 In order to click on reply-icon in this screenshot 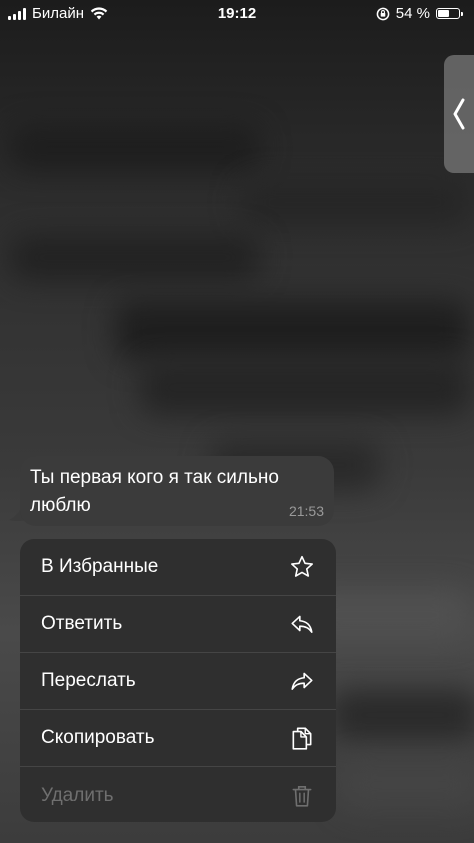, I will do `click(302, 624)`.